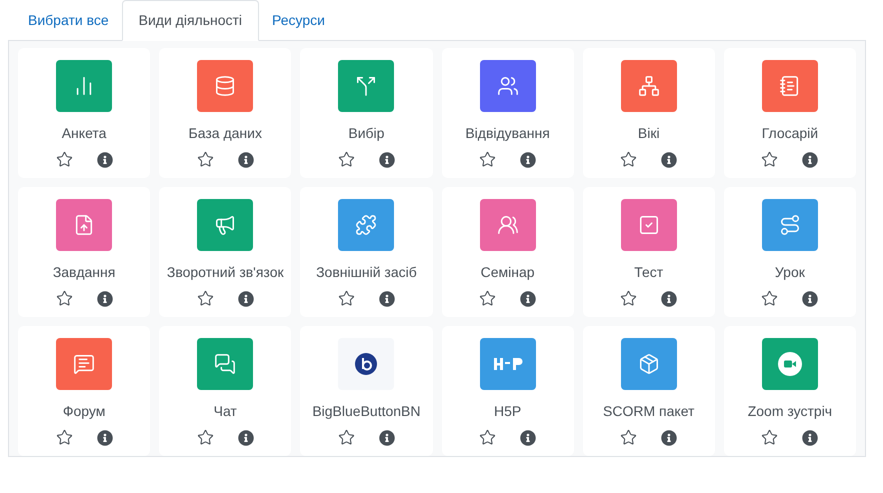 The image size is (883, 493). I want to click on module-label: Форум, so click(84, 411).